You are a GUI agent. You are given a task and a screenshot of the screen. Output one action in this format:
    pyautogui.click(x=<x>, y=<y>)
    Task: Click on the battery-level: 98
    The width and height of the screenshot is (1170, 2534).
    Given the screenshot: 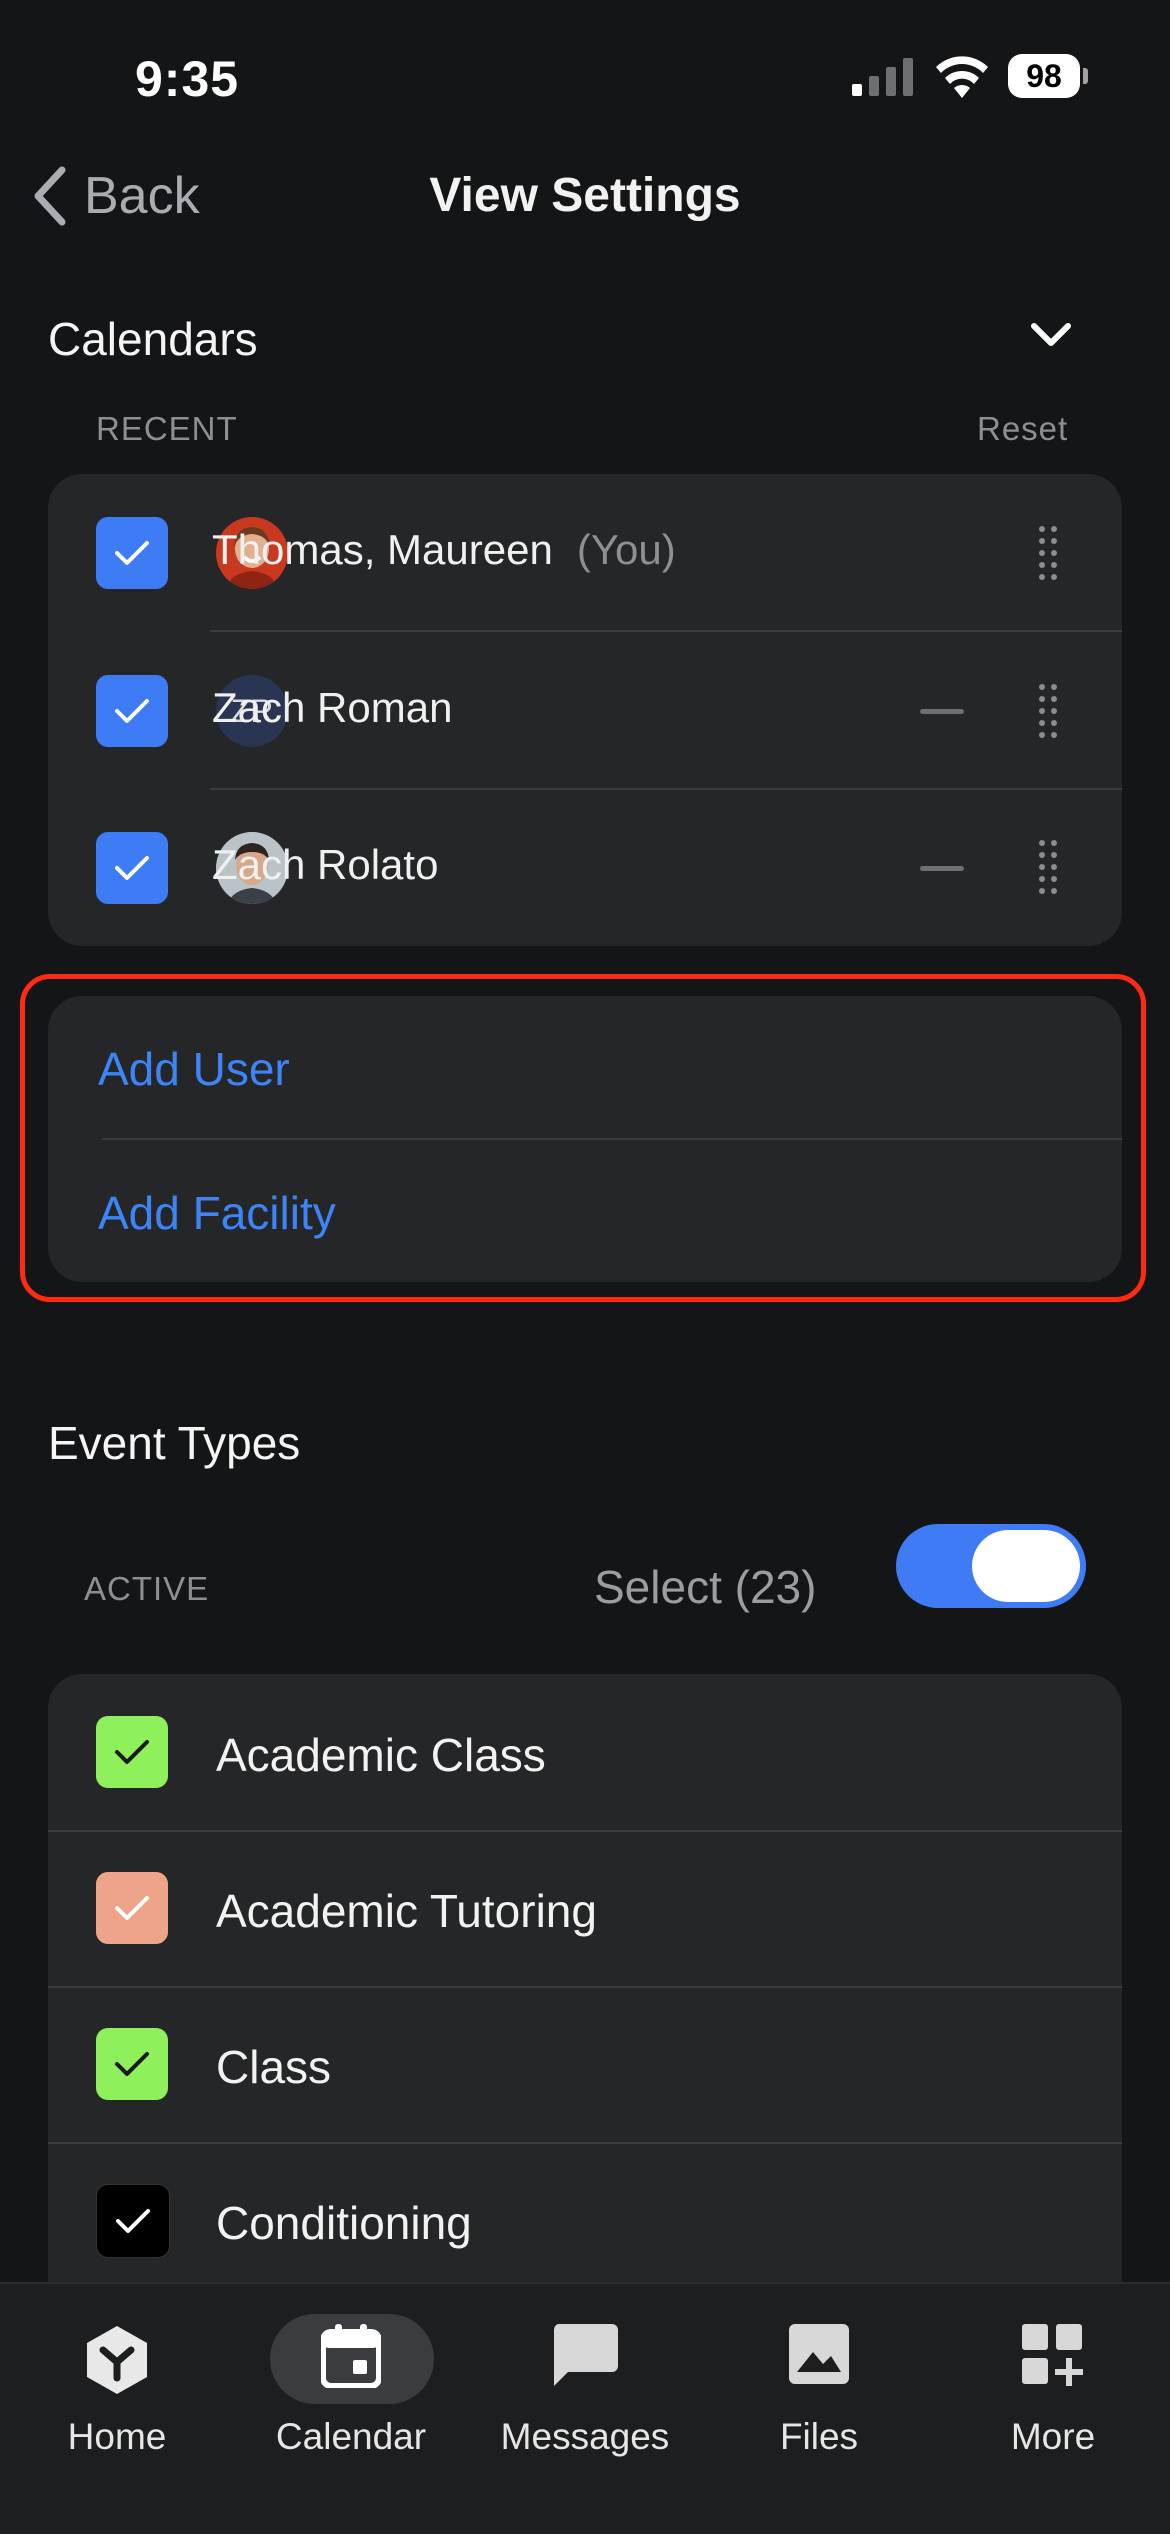 What is the action you would take?
    pyautogui.click(x=1044, y=76)
    